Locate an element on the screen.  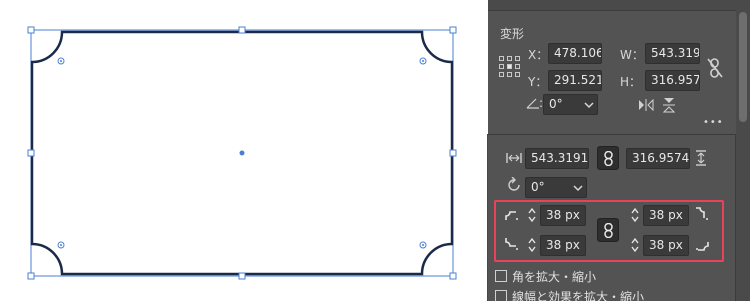
w-field: 543.319 is located at coordinates (672, 53).